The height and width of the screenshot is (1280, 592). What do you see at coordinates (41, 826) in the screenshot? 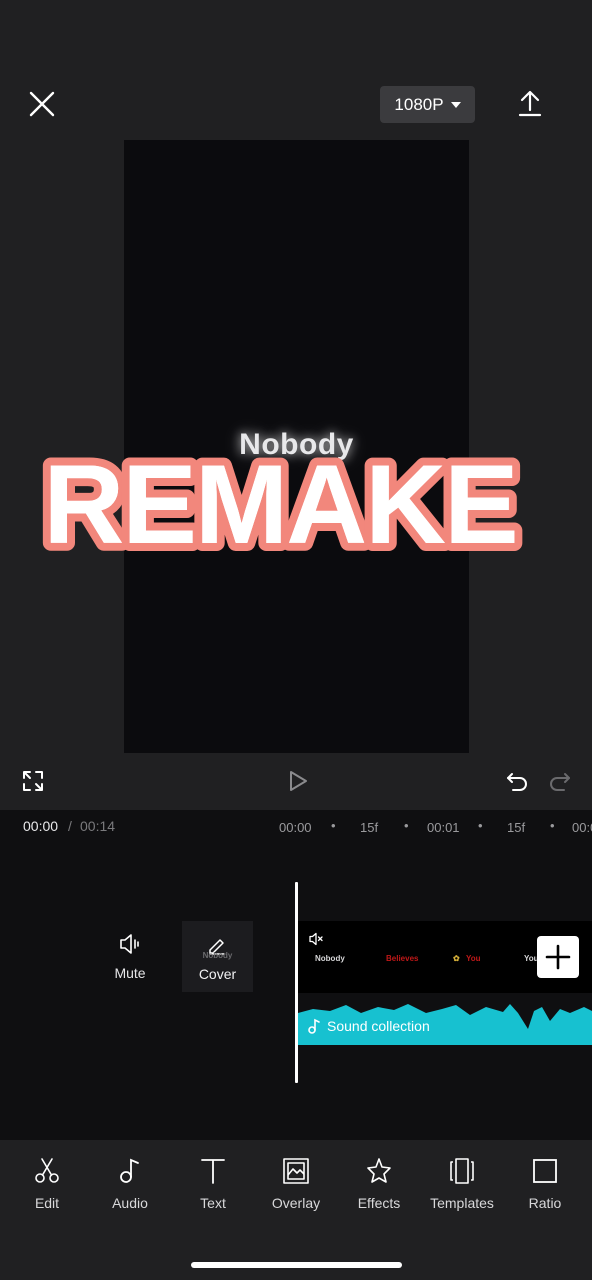
I see `current-time: 00:00` at bounding box center [41, 826].